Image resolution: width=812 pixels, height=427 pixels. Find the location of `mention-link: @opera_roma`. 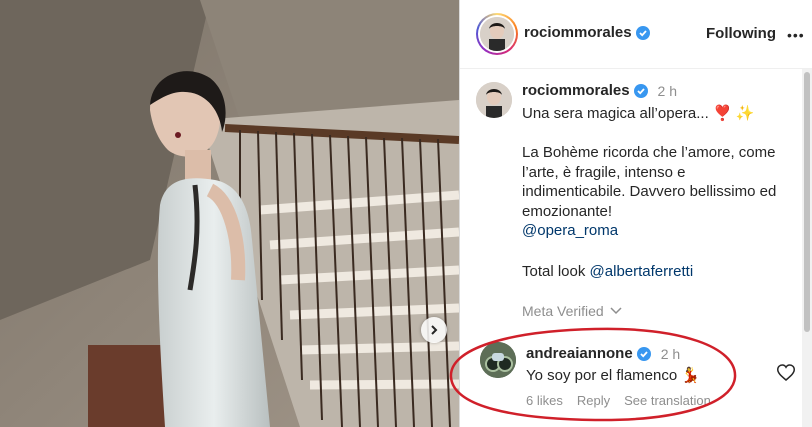

mention-link: @opera_roma is located at coordinates (649, 231).